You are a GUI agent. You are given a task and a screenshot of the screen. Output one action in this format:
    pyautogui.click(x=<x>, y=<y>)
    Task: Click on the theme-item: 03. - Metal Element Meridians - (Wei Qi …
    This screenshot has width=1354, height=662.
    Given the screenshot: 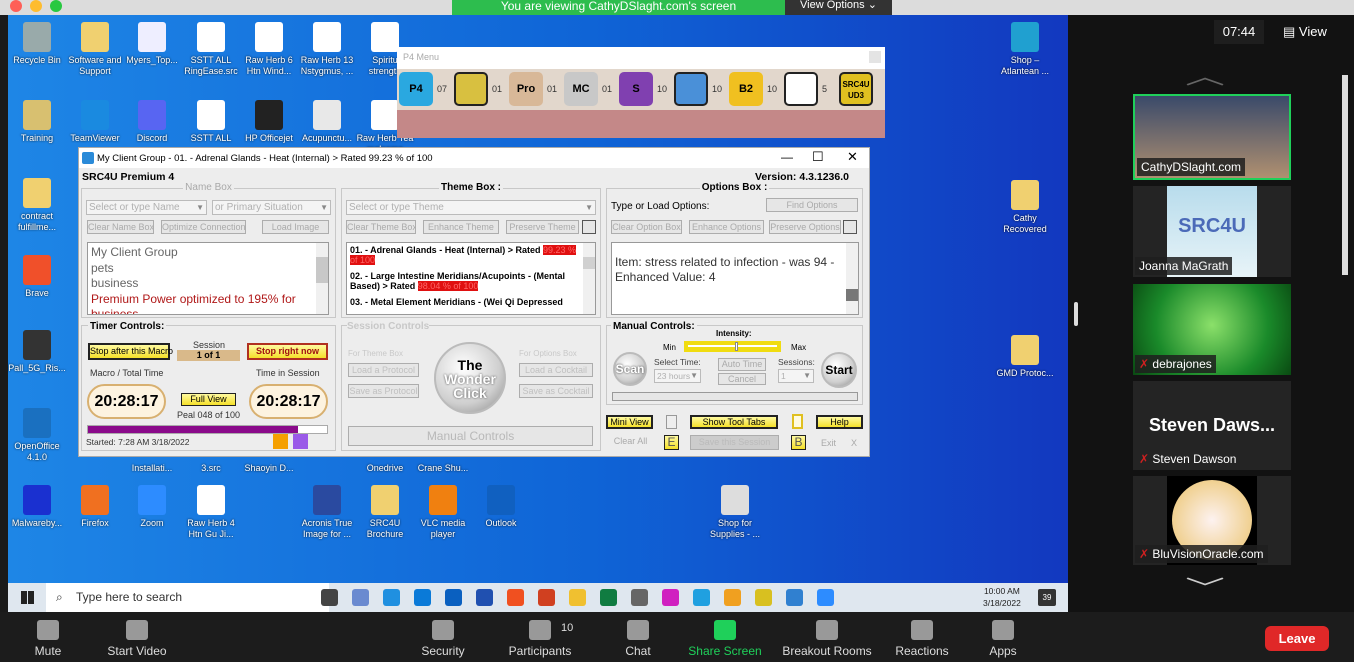 What is the action you would take?
    pyautogui.click(x=465, y=302)
    